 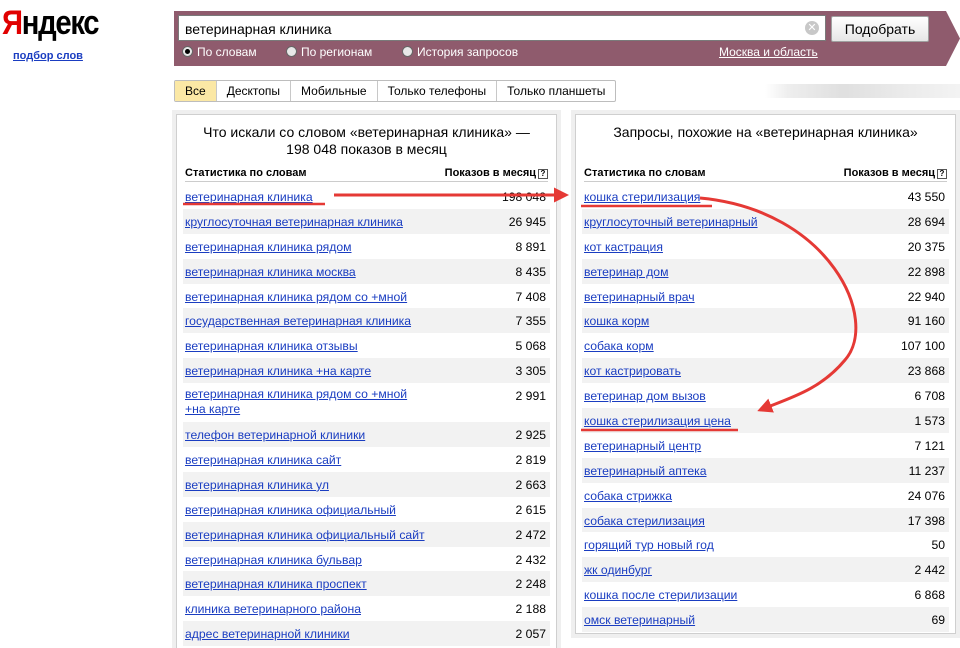 I want to click on keyword-link: ветеринарная клиника сайт, so click(x=263, y=460).